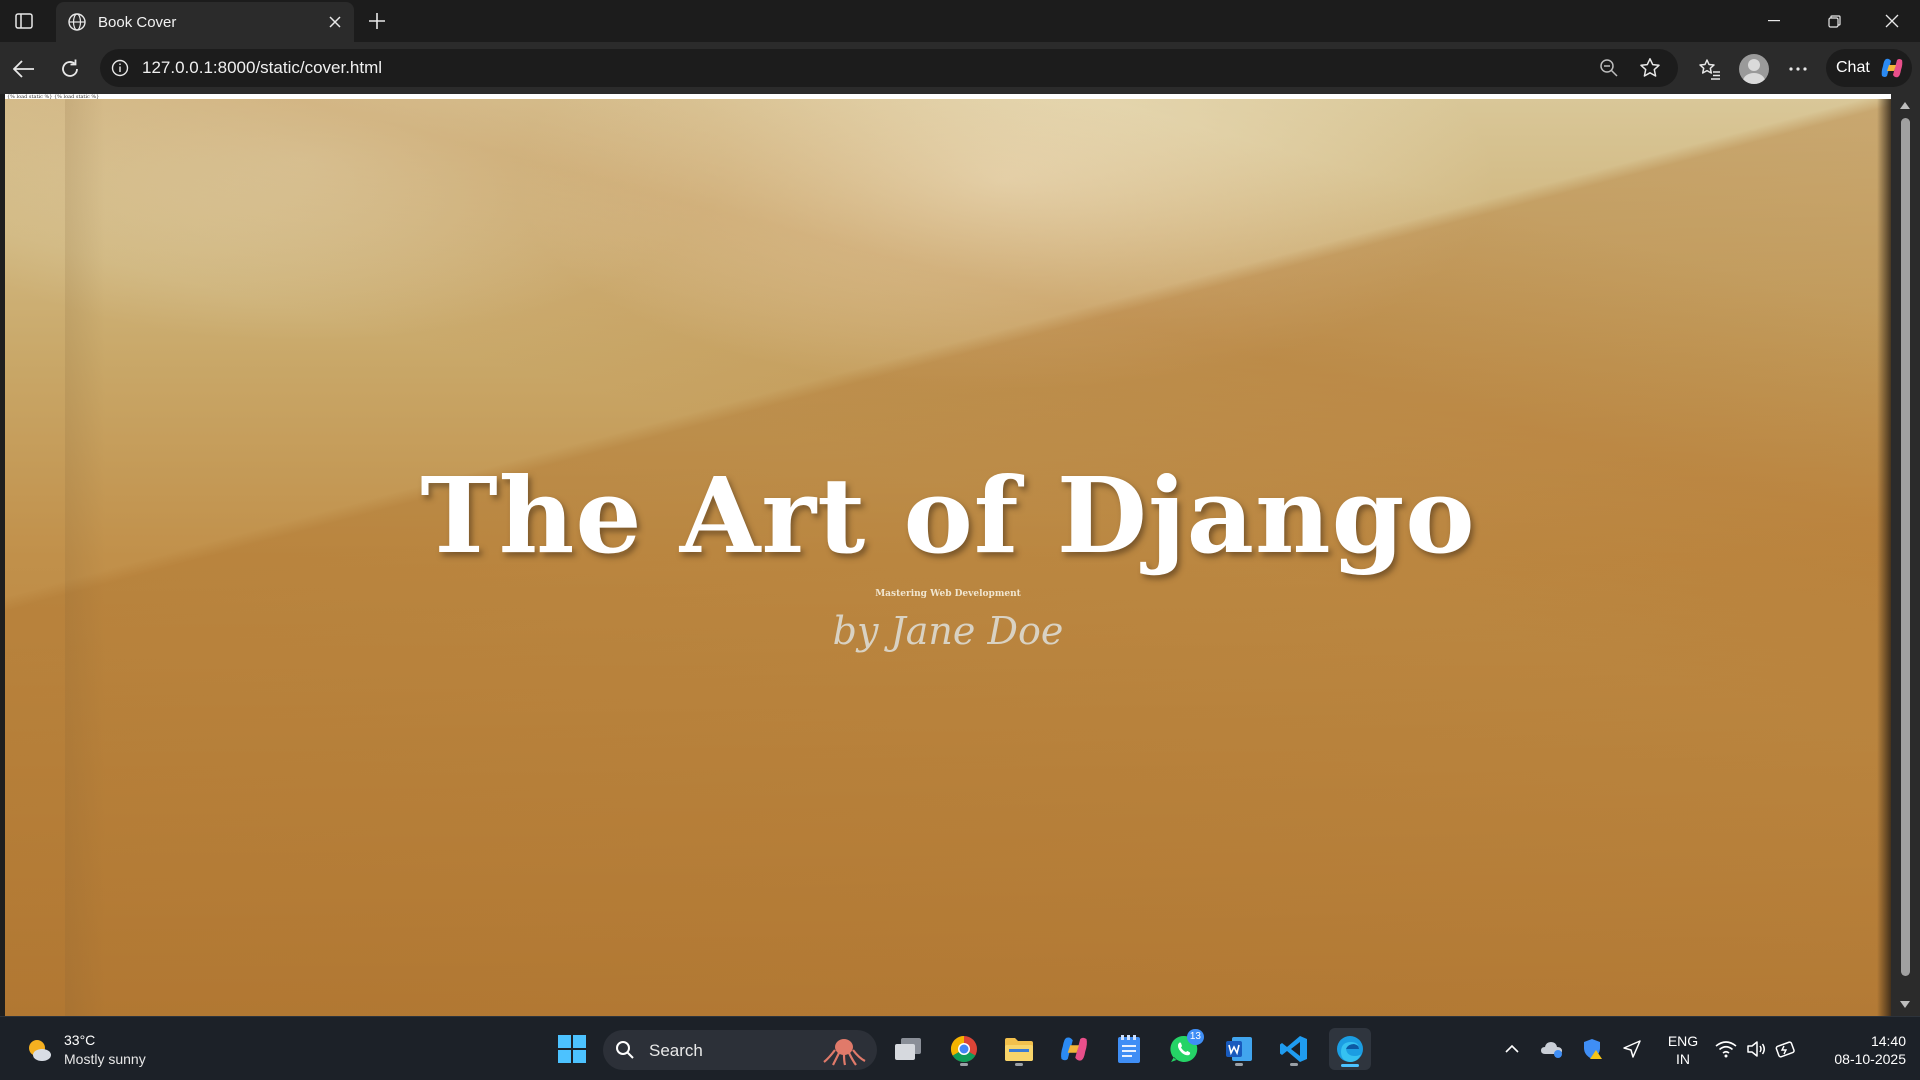 This screenshot has height=1080, width=1920. Describe the element at coordinates (77, 22) in the screenshot. I see `globe-icon` at that location.